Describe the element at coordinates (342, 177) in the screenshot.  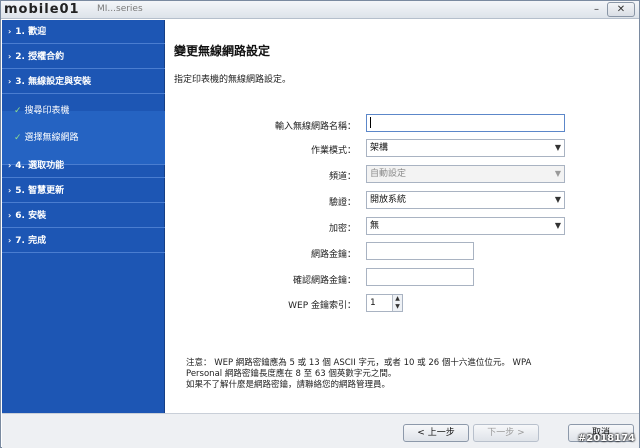
I see `channel-label: 頻道：` at that location.